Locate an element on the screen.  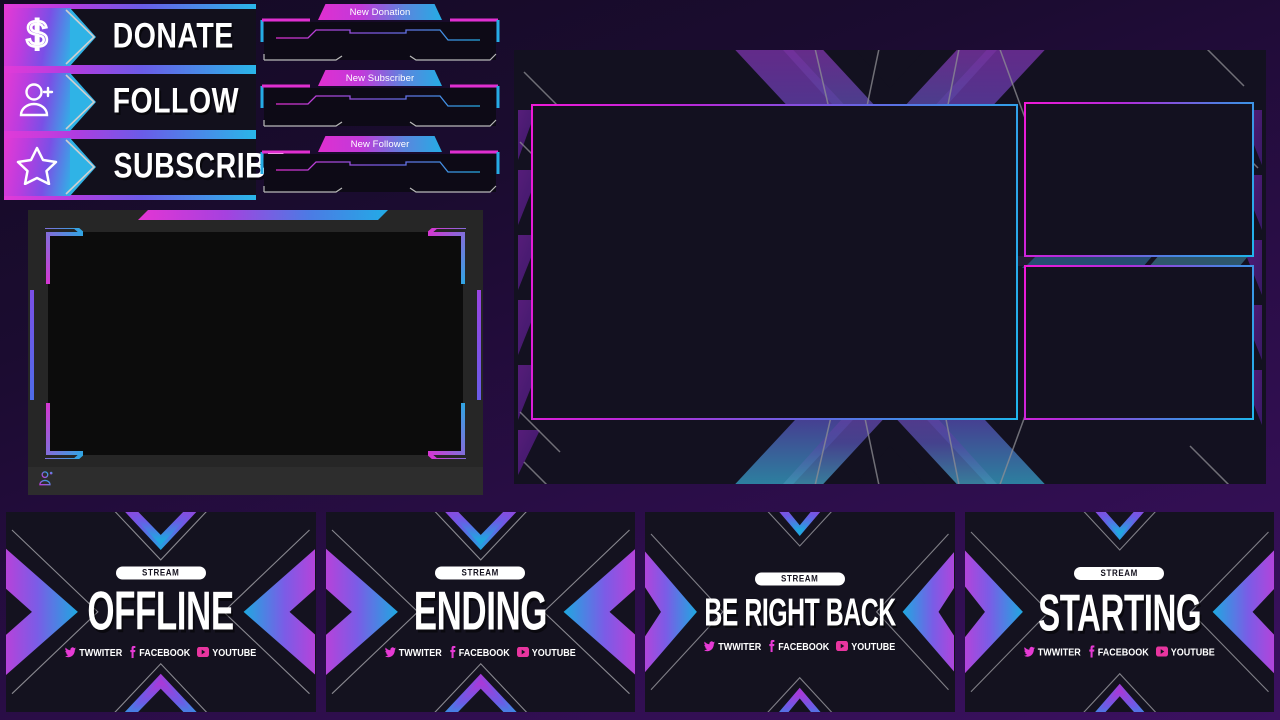
alert-label: New Donation is located at coordinates (380, 12).